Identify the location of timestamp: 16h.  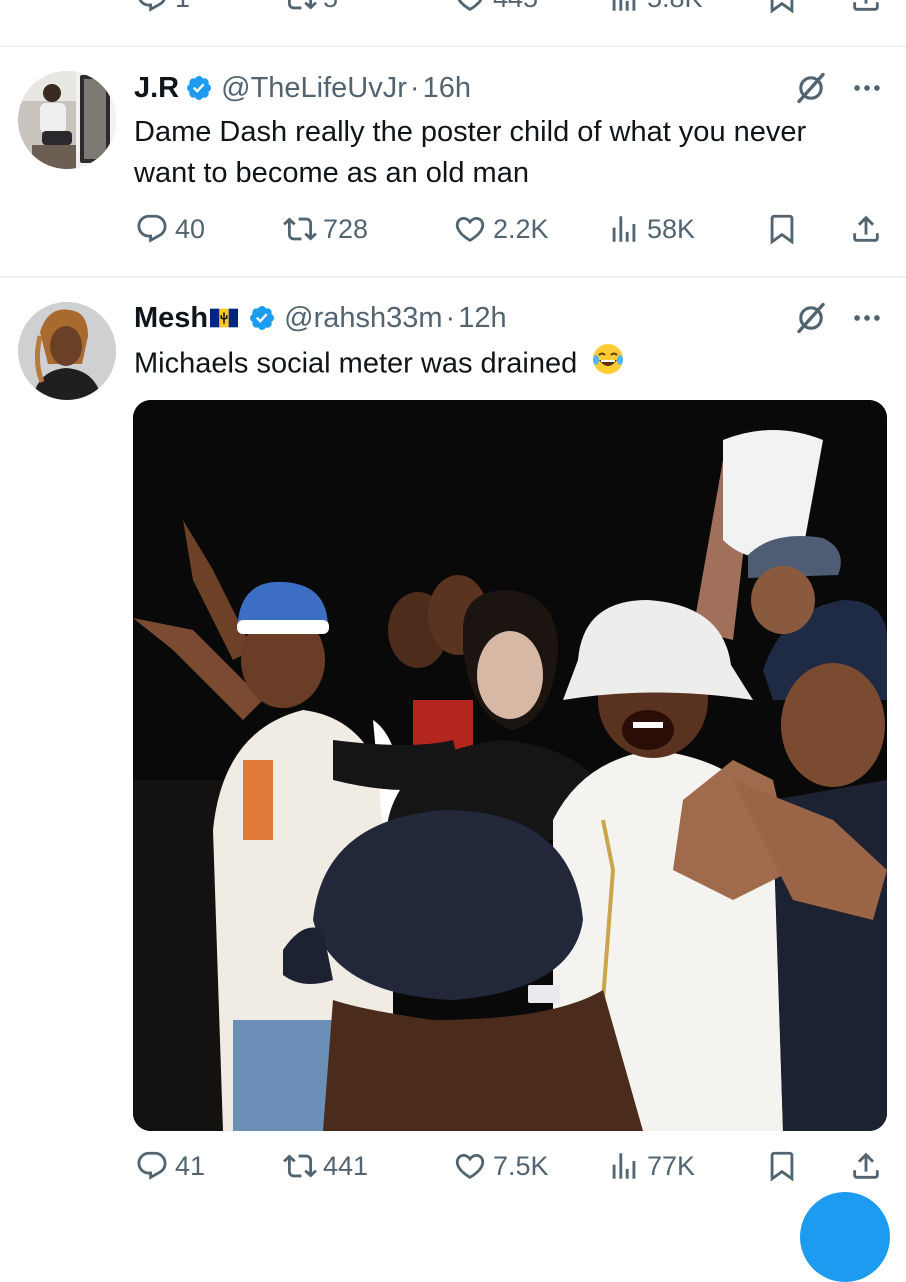
(447, 88).